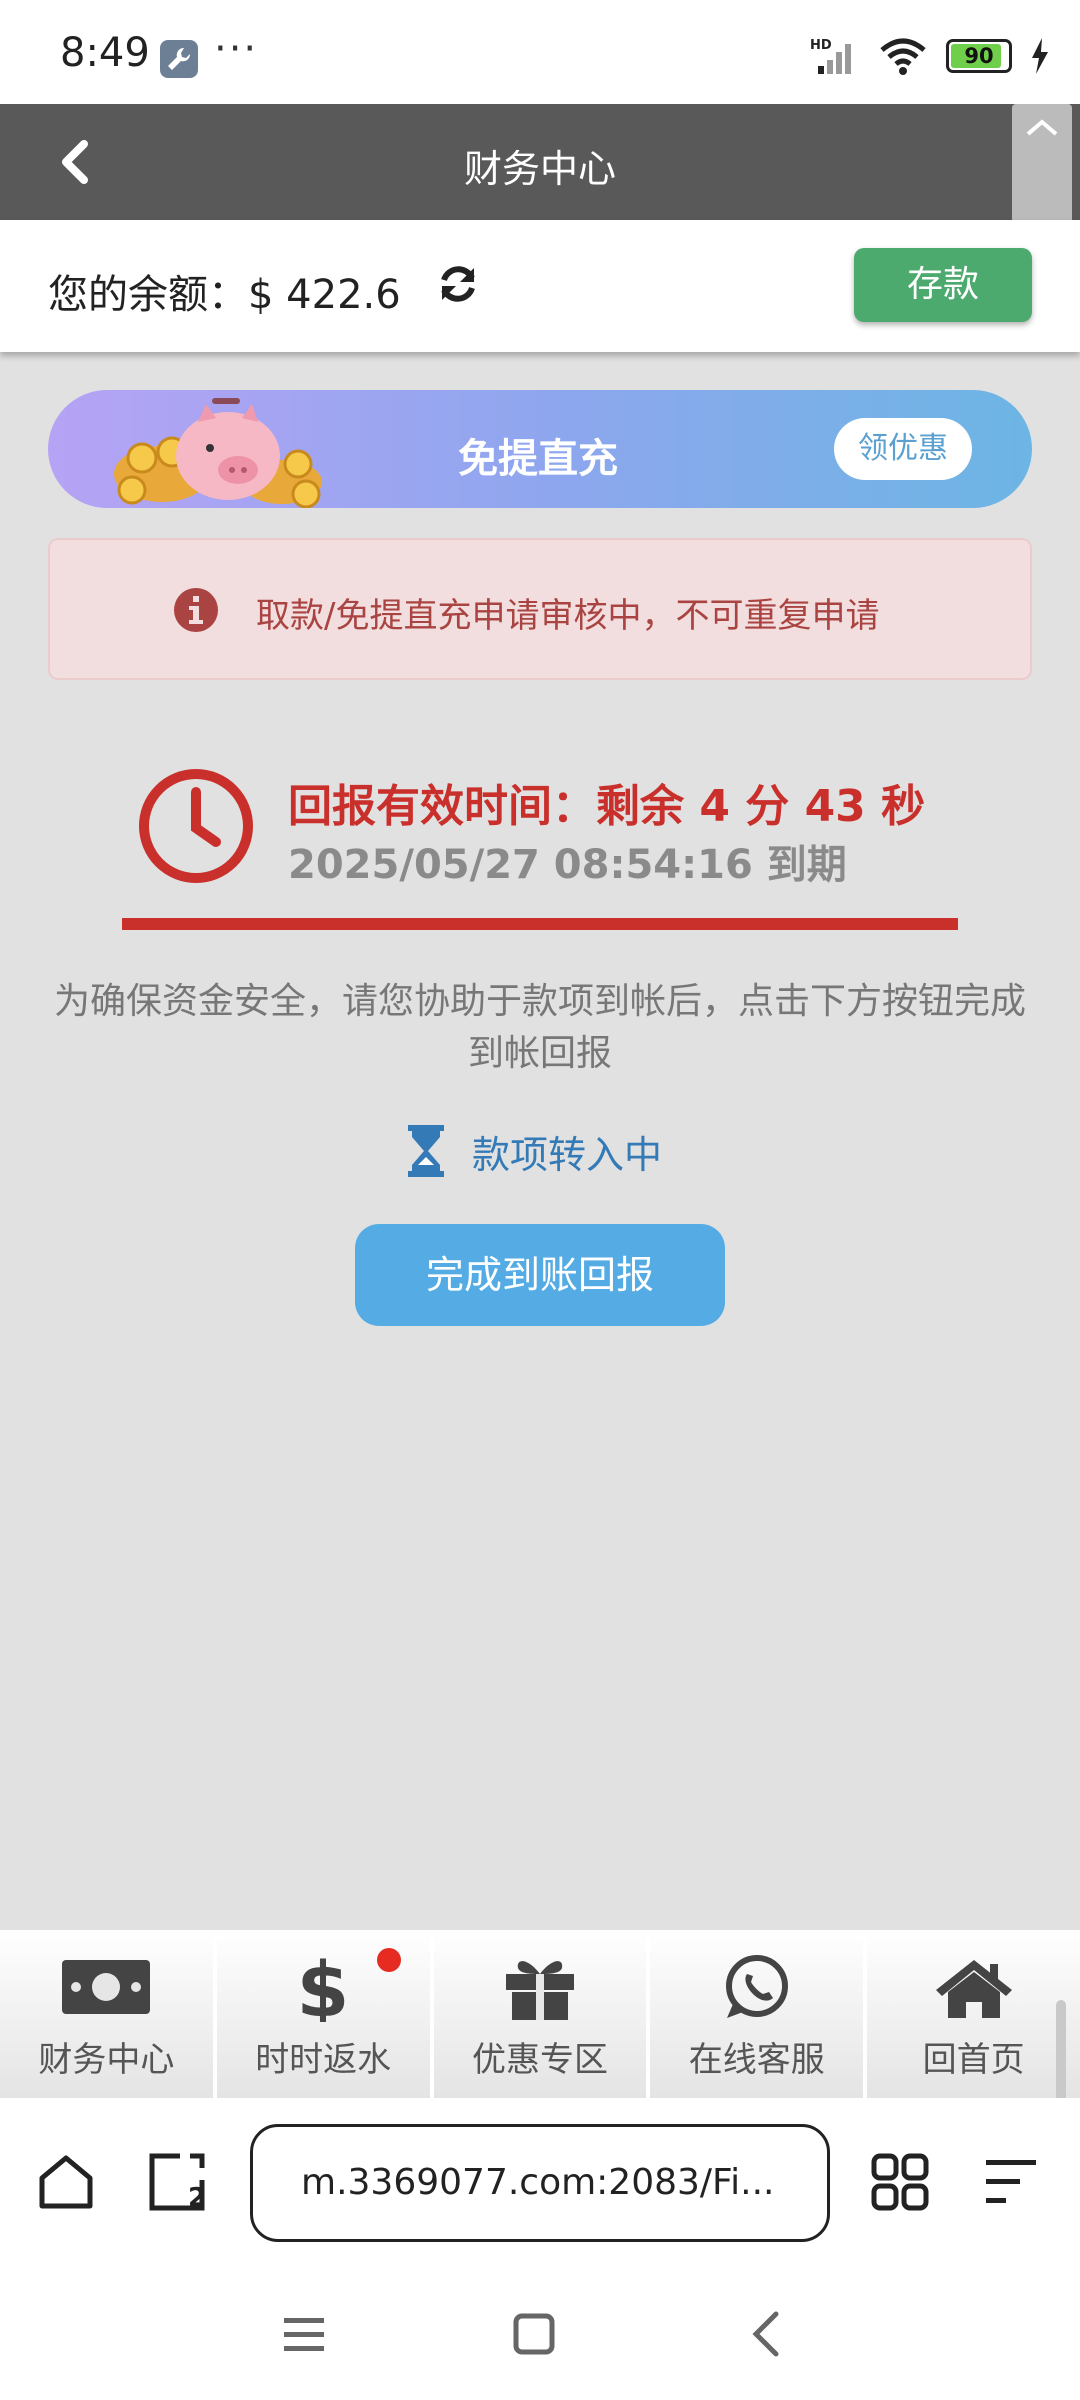 The height and width of the screenshot is (2400, 1080). I want to click on dollar-icon: $, so click(323, 1987).